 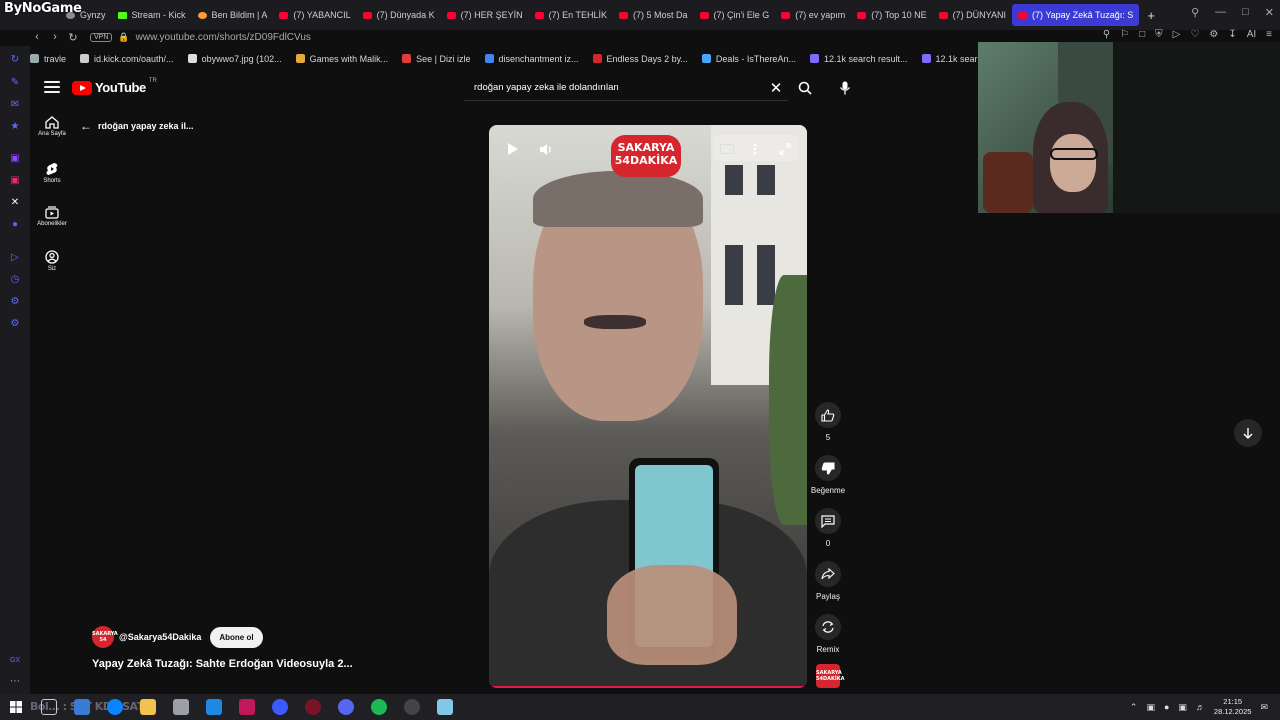 I want to click on remix-button, so click(x=828, y=627).